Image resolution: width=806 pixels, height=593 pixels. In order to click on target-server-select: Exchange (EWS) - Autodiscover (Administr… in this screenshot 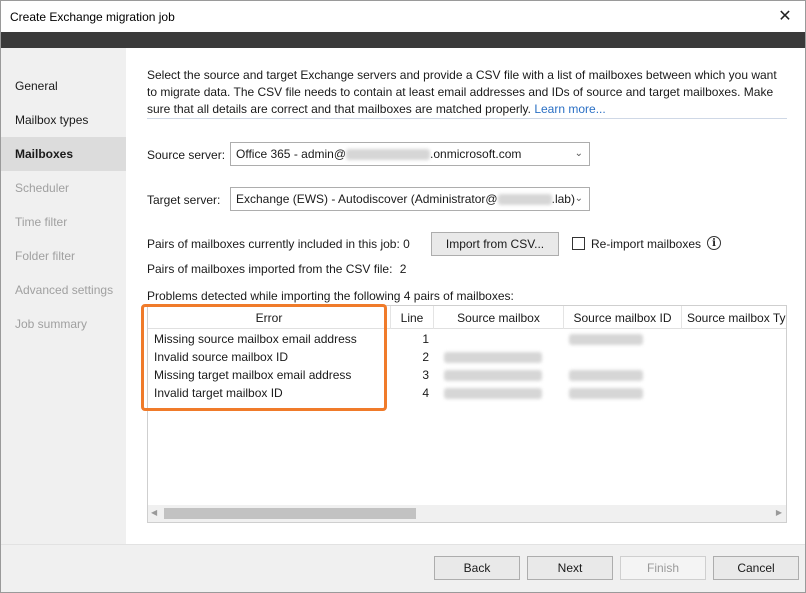, I will do `click(410, 199)`.